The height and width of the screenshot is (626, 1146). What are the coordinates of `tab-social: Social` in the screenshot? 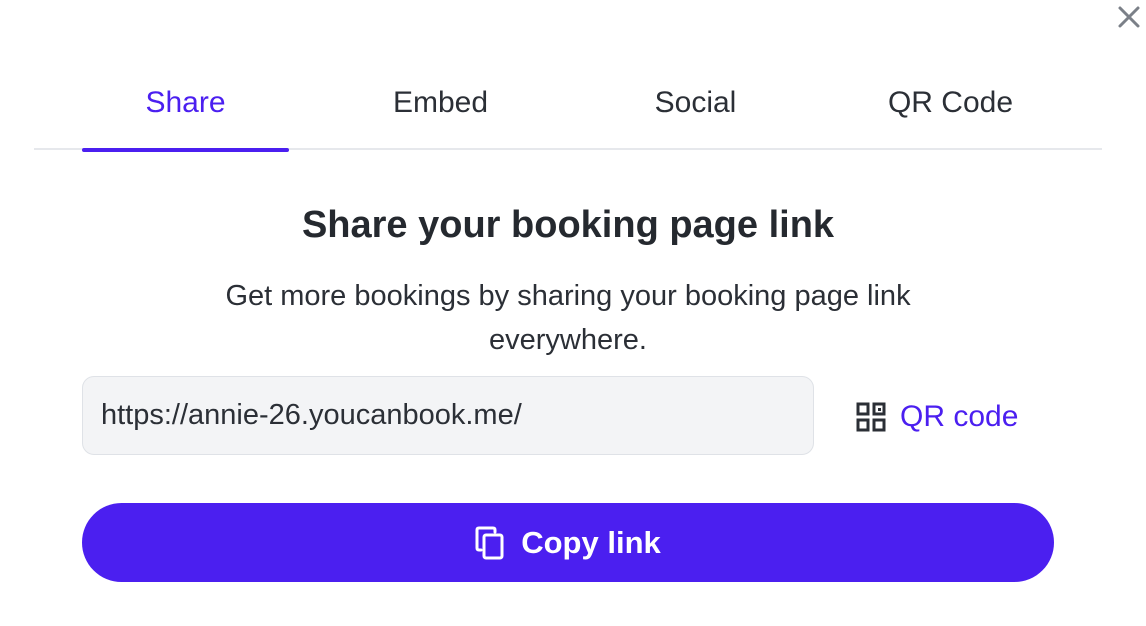 It's located at (695, 104).